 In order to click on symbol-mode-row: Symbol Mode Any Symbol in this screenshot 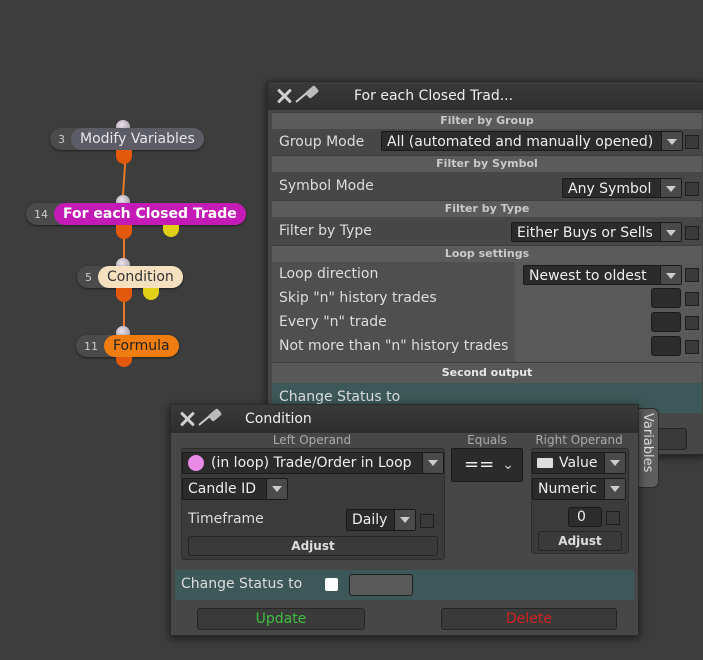, I will do `click(487, 186)`.